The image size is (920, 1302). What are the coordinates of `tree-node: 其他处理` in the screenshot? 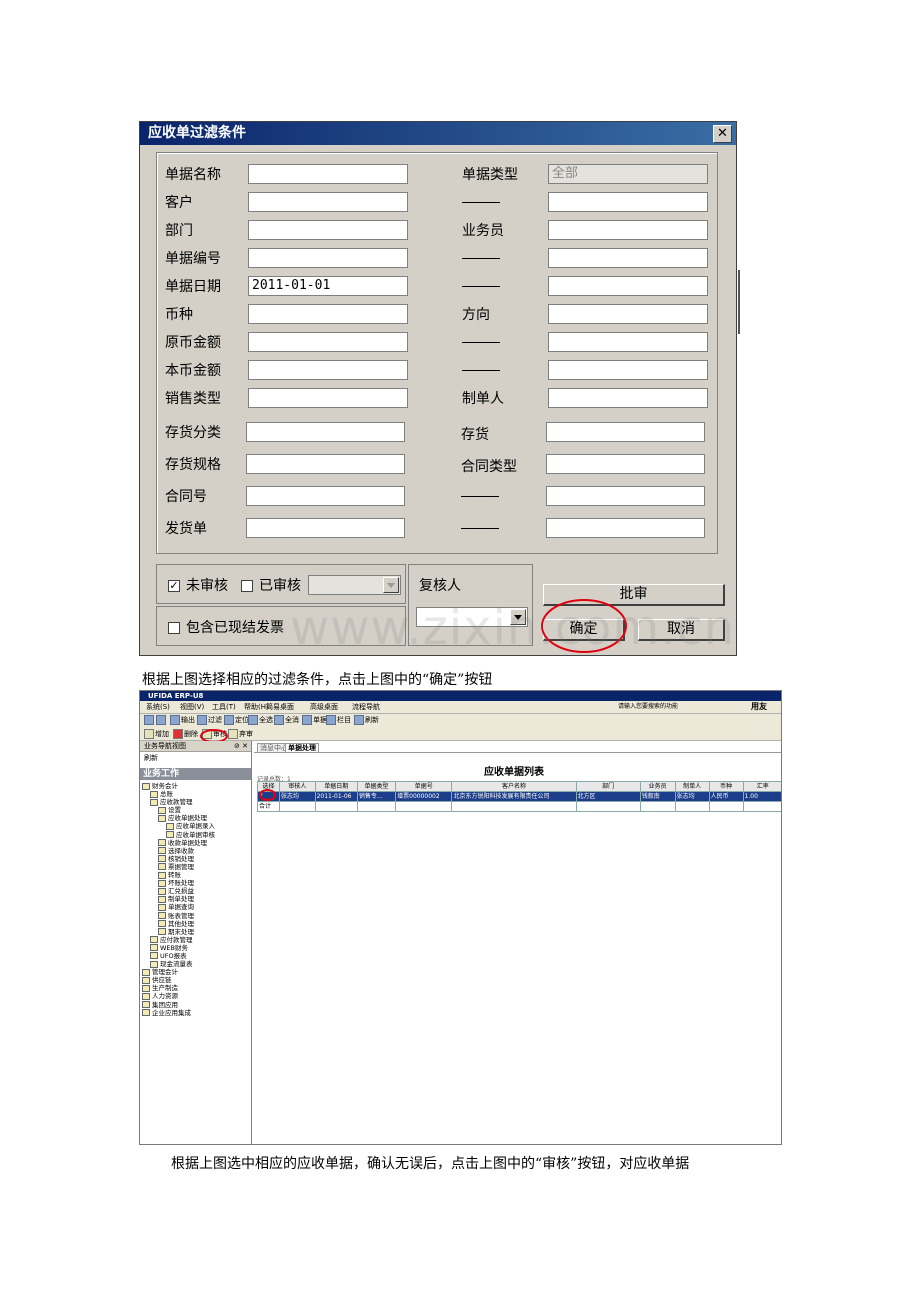 It's located at (178, 924).